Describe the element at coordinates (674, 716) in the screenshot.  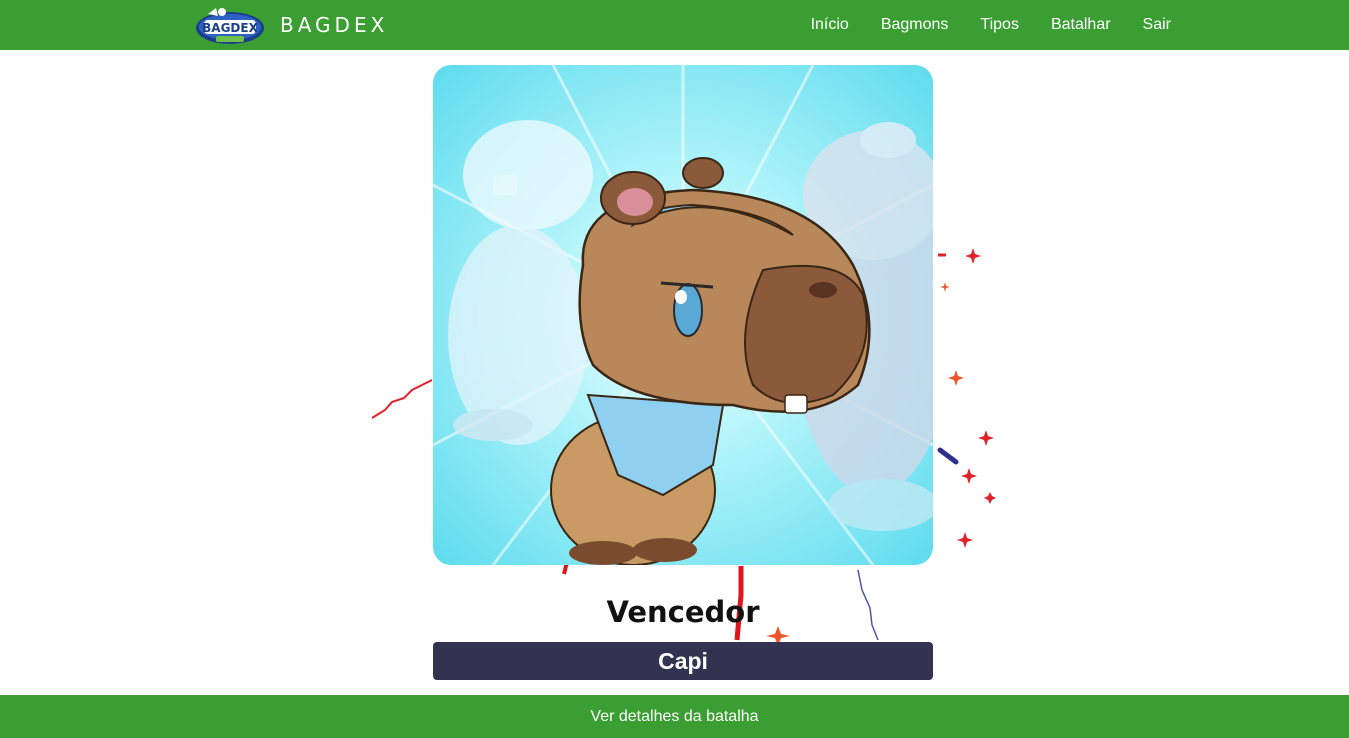
I see `view-battle-details-button: Ver detalhes da batalha` at that location.